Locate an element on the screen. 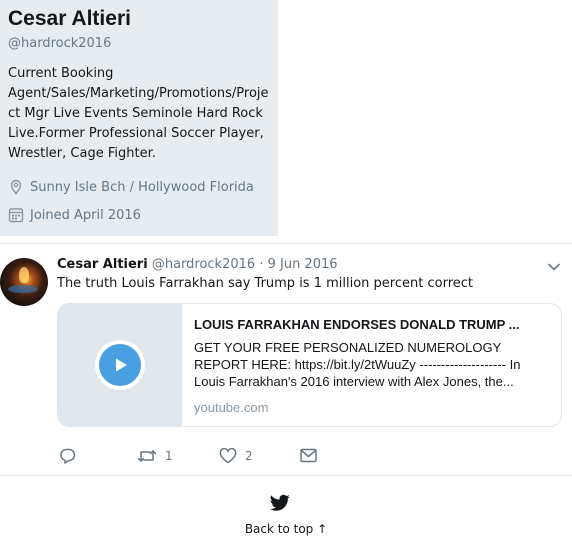 The image size is (572, 552). tweet-header: Cesar Altieri @hardrock2016 · 9 Jun 2016 is located at coordinates (197, 264).